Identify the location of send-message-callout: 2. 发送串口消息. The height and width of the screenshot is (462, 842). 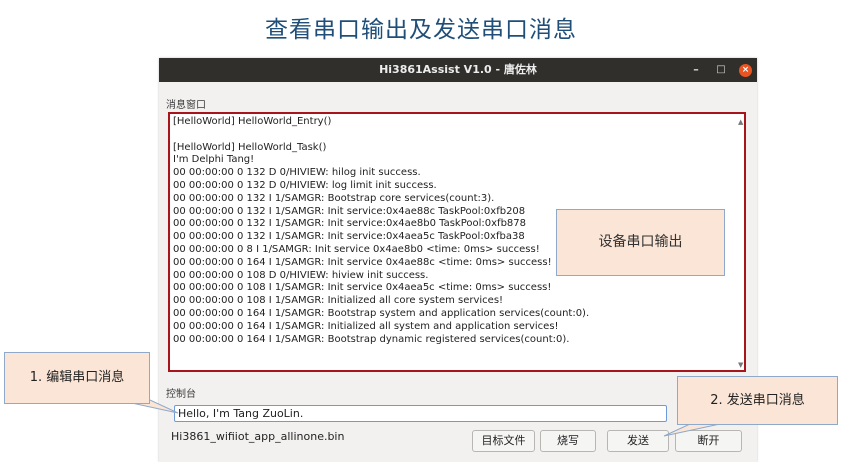
(757, 400).